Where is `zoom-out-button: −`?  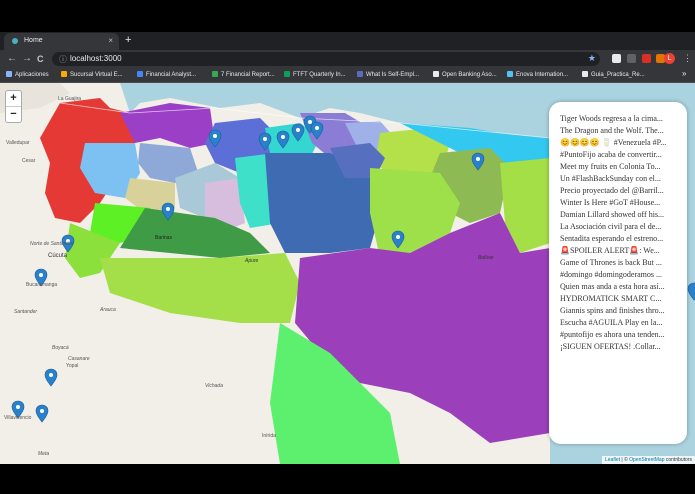
zoom-out-button: − is located at coordinates (13, 114).